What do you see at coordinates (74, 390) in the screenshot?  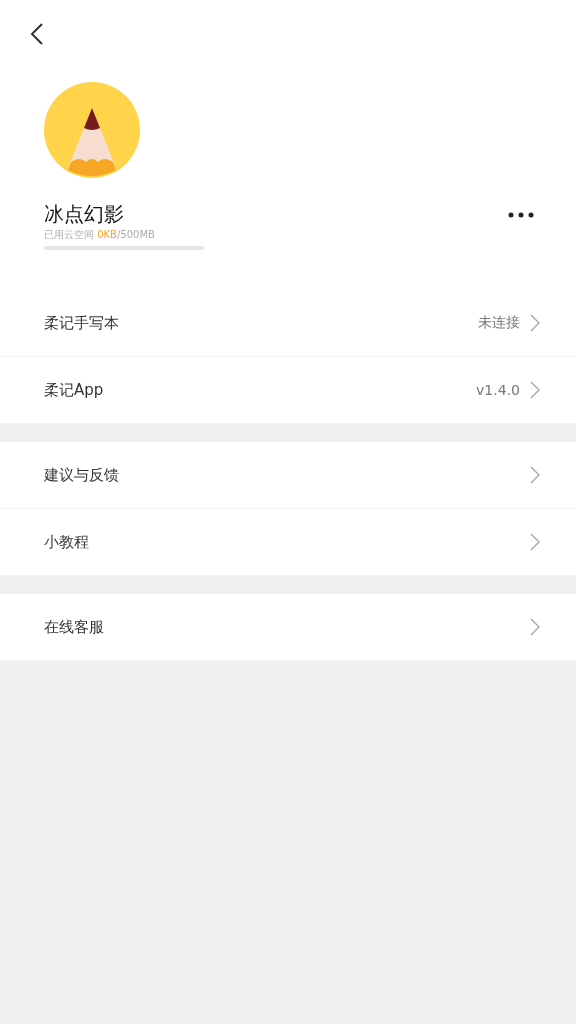 I see `menu-item-label: 柔记App` at bounding box center [74, 390].